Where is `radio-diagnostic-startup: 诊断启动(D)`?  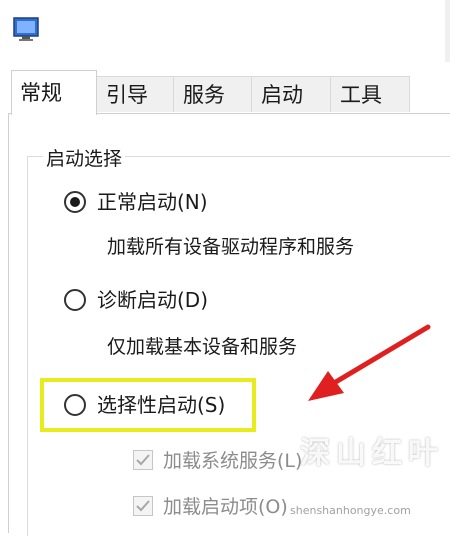
radio-diagnostic-startup: 诊断启动(D) is located at coordinates (144, 301).